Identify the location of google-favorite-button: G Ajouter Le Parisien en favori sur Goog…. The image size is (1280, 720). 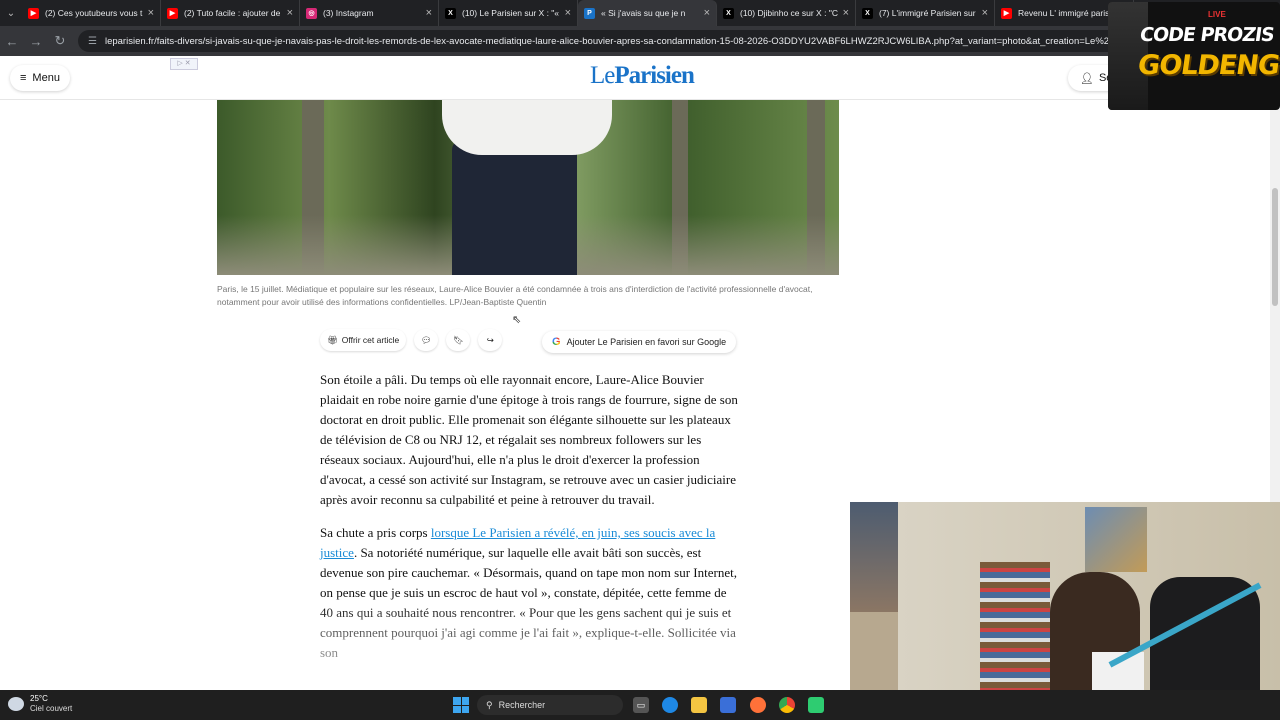
(639, 342).